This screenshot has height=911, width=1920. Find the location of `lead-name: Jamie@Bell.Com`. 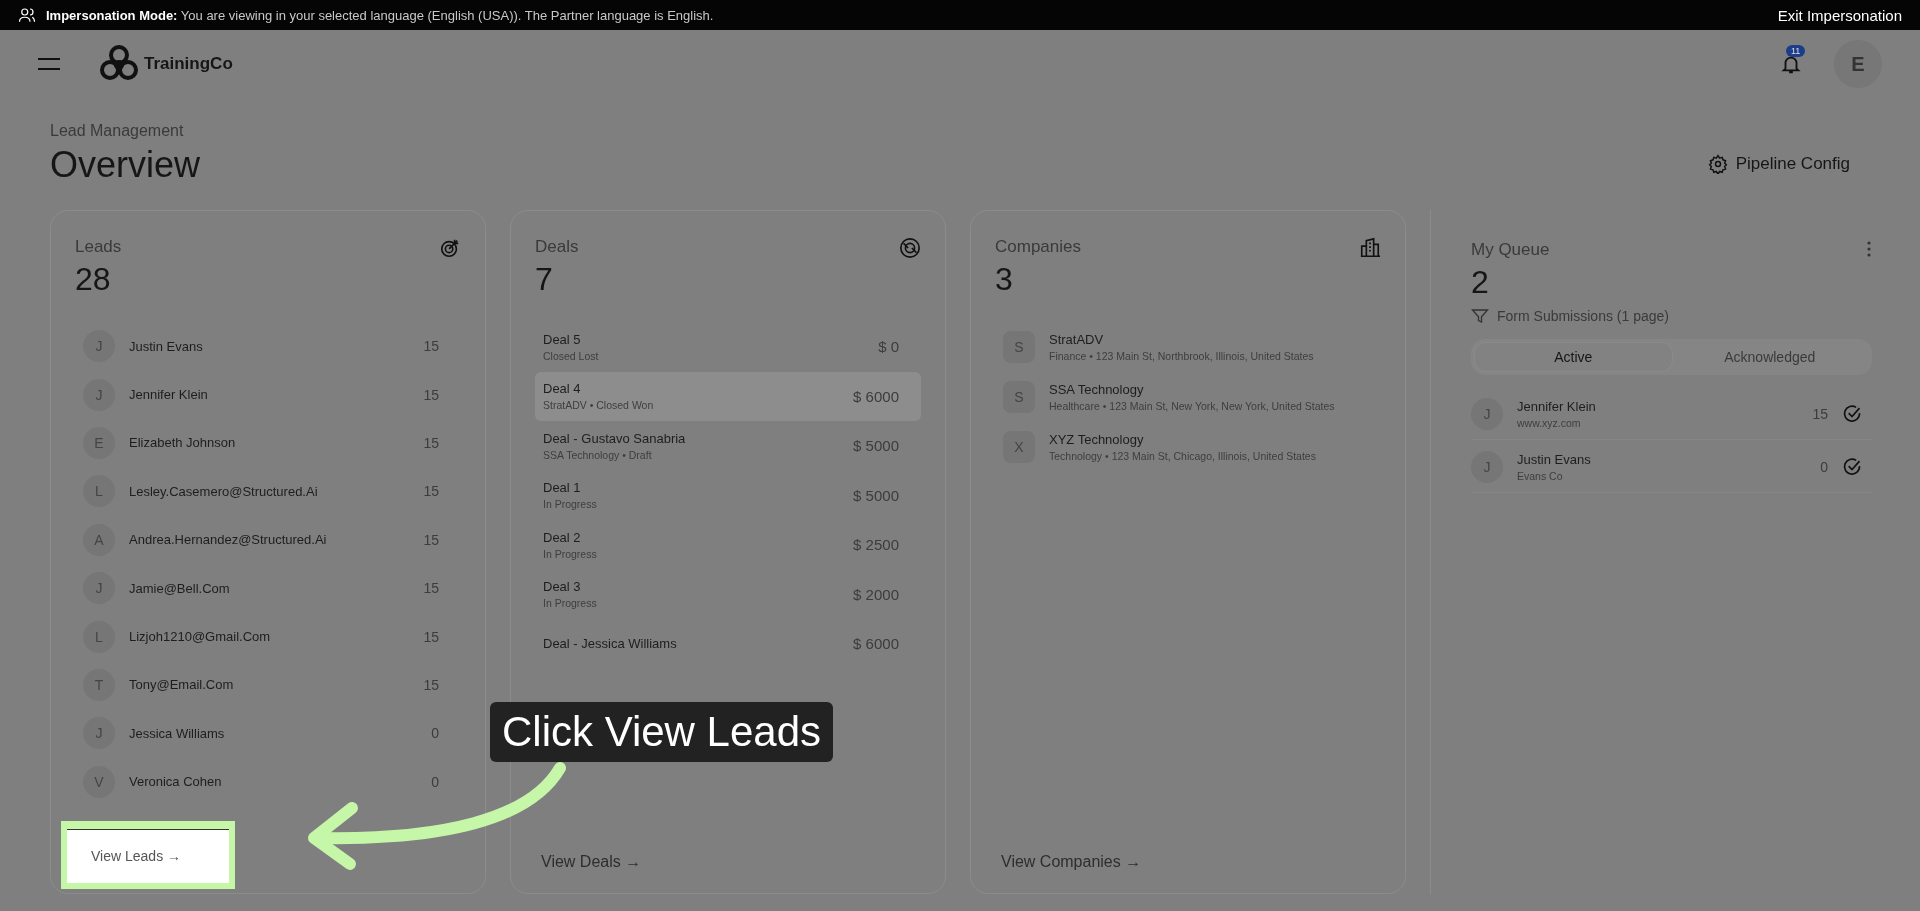

lead-name: Jamie@Bell.Com is located at coordinates (269, 588).